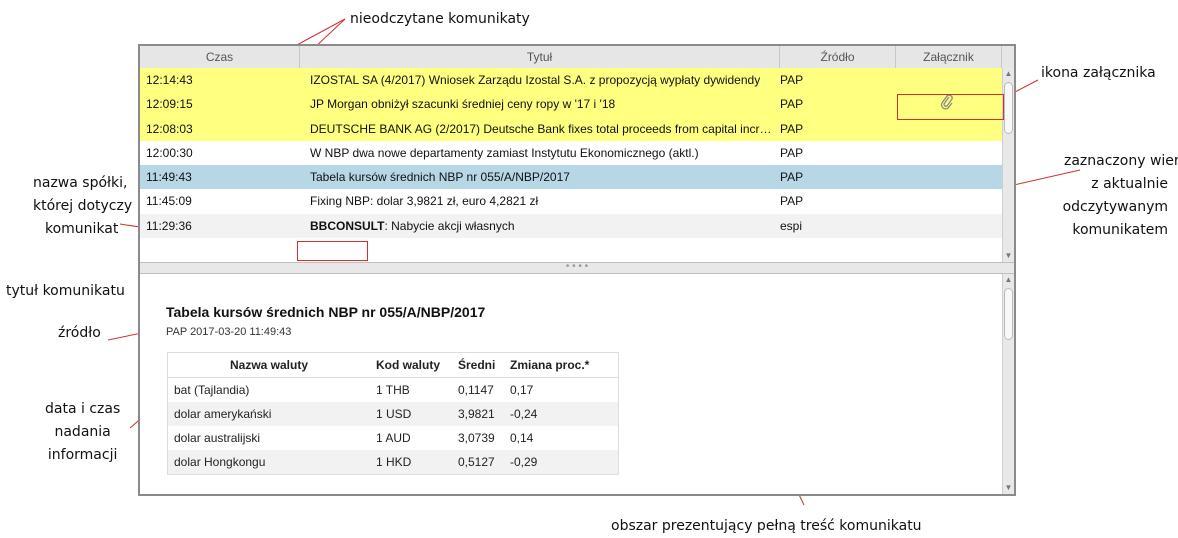 Image resolution: width=1178 pixels, height=538 pixels. I want to click on content-scrollbar: ▲ ▼, so click(1008, 384).